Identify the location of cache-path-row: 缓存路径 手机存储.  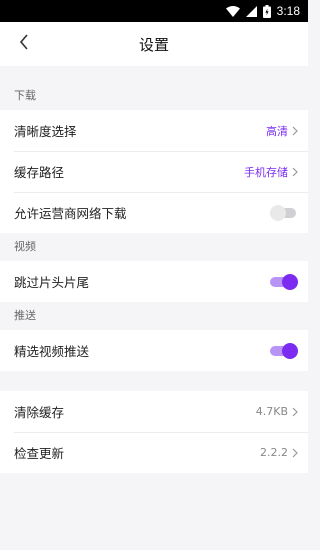
(154, 171).